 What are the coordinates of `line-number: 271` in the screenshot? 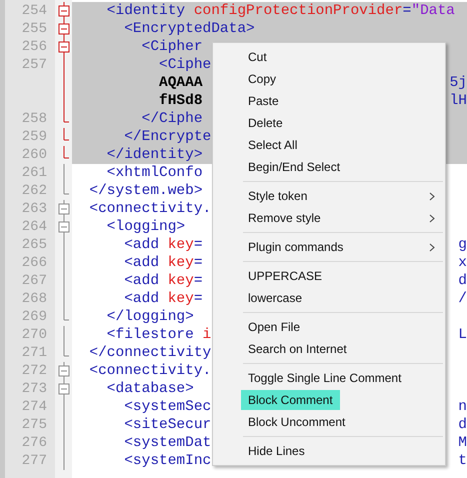 It's located at (34, 353).